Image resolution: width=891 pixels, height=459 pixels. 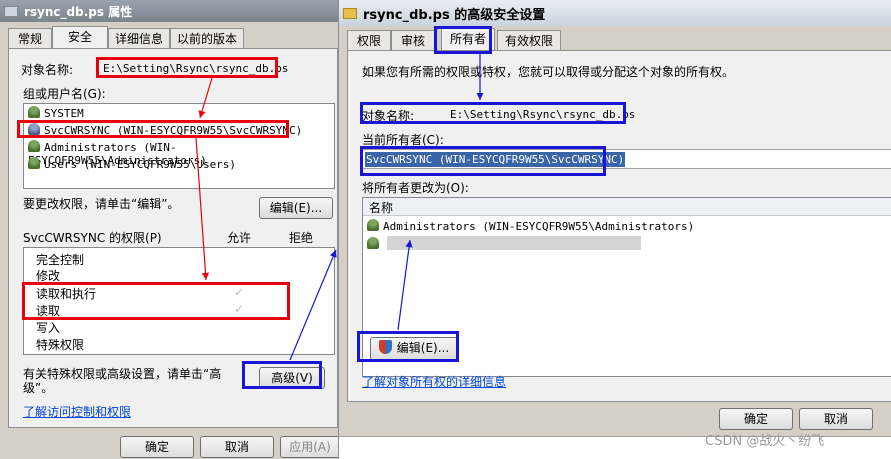 What do you see at coordinates (179, 301) in the screenshot?
I see `permissions-listbox: 完全控制 修改 读取和执行 ✓ 读取 ✓ 写入 特殊权限` at bounding box center [179, 301].